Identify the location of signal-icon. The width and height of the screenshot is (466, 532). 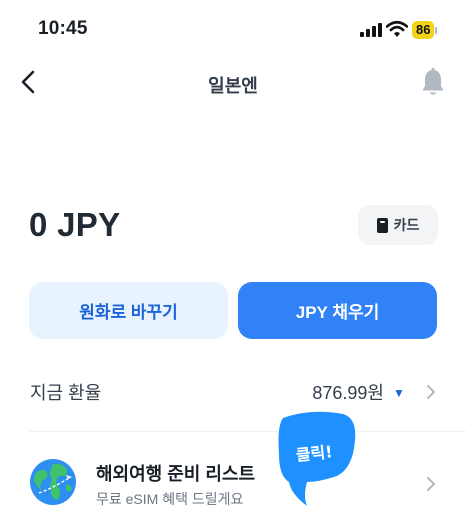
(371, 30).